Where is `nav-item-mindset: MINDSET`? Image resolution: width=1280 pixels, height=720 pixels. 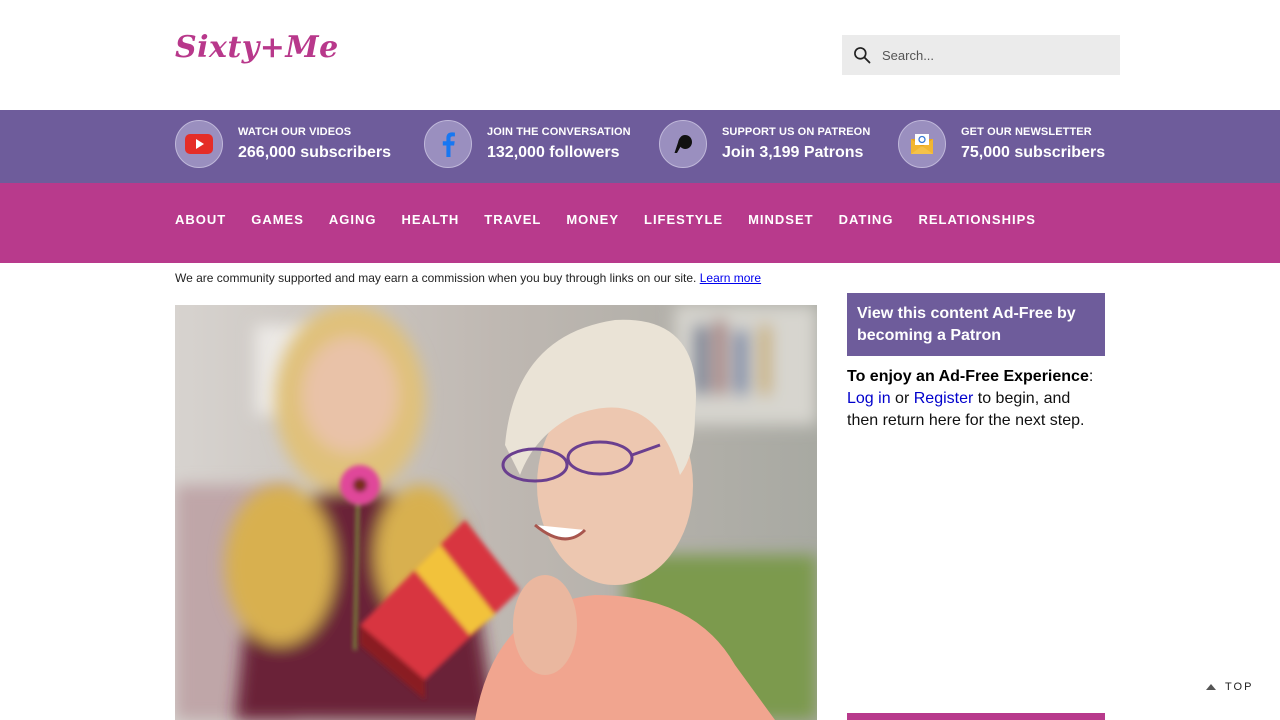
nav-item-mindset: MINDSET is located at coordinates (781, 219).